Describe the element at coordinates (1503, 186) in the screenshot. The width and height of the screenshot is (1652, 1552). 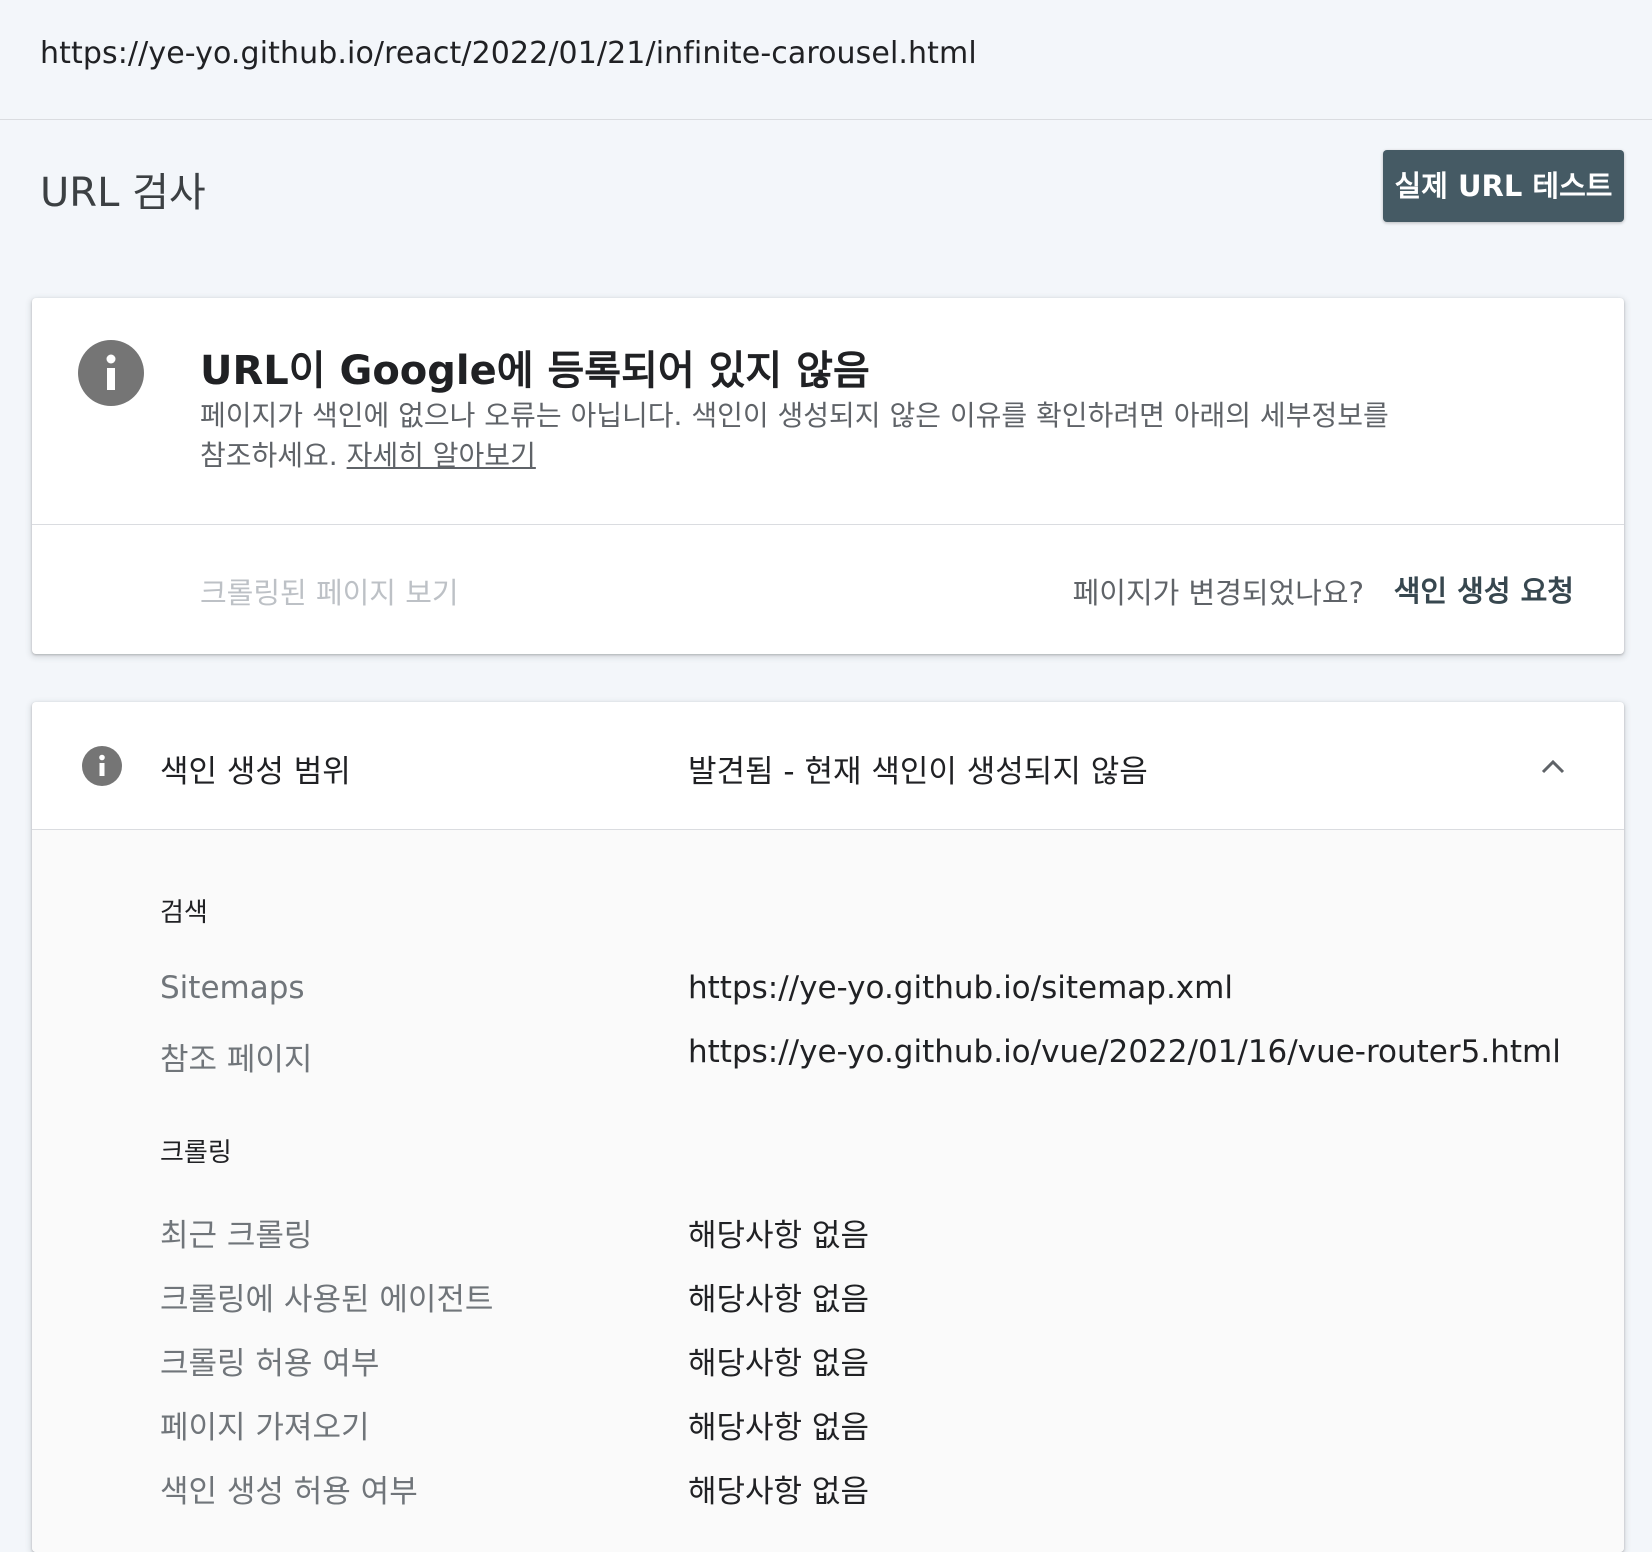
I see `test-live-url-button: 실제 URL 테스트` at that location.